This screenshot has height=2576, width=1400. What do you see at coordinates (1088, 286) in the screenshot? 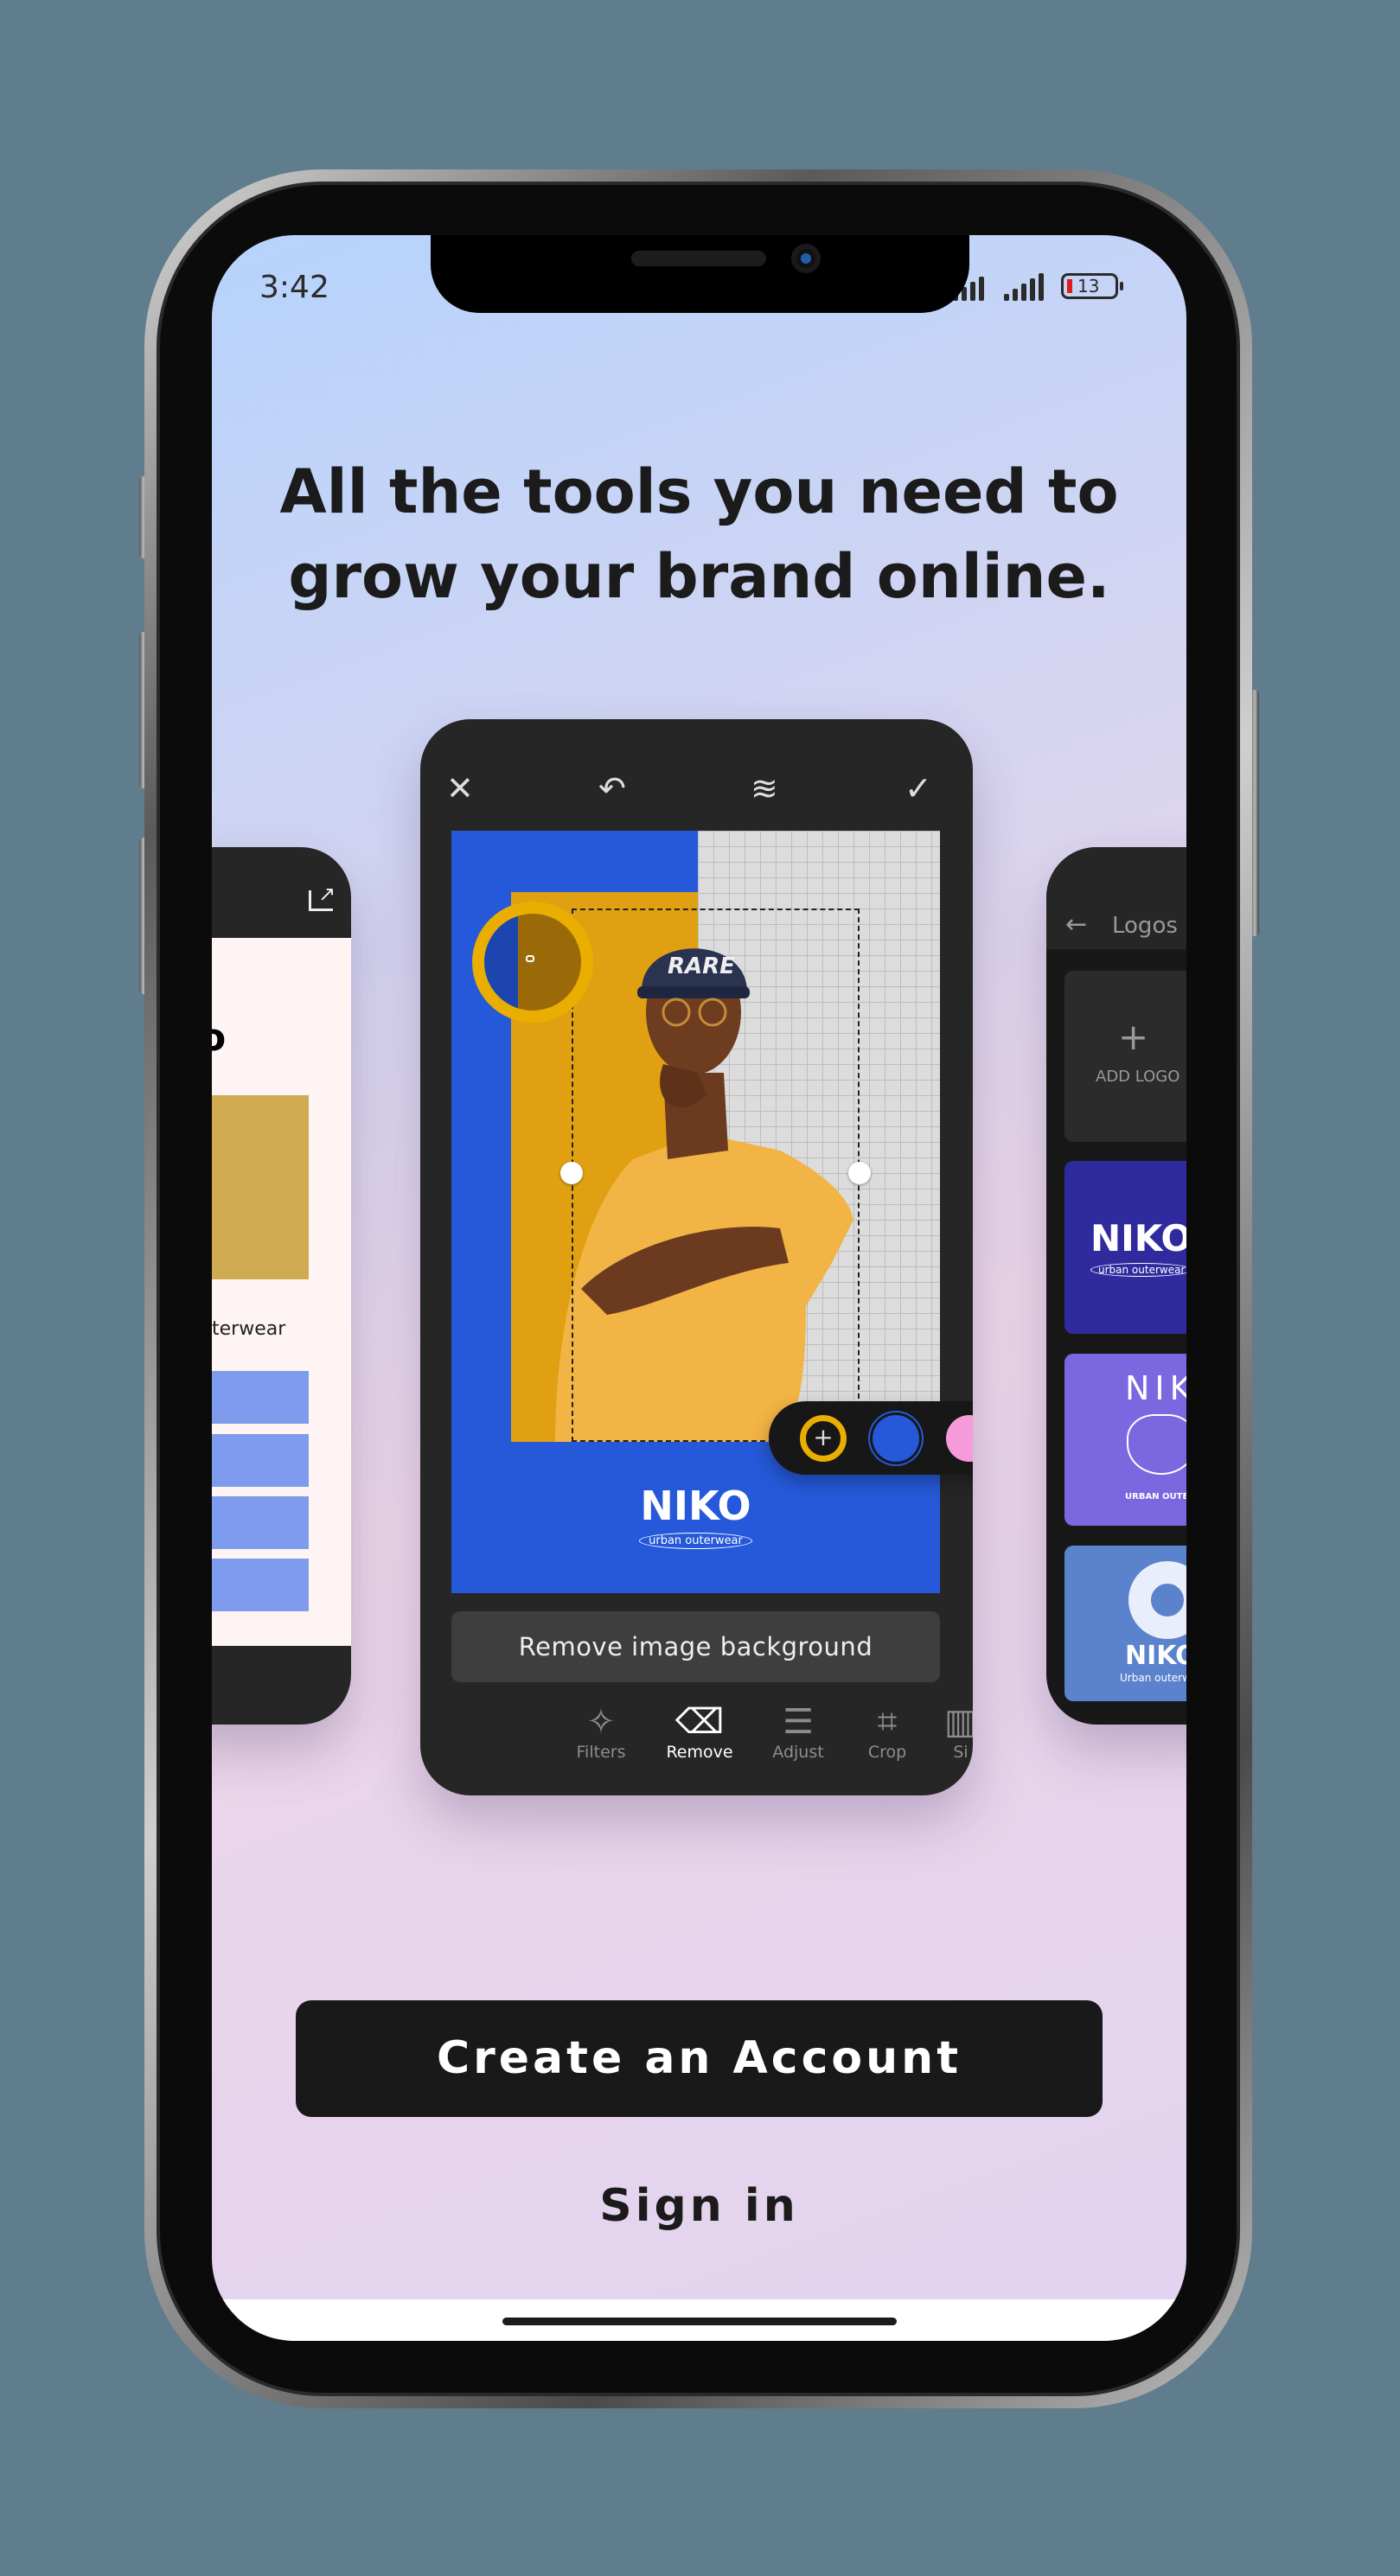
I see `battery-level: 13` at bounding box center [1088, 286].